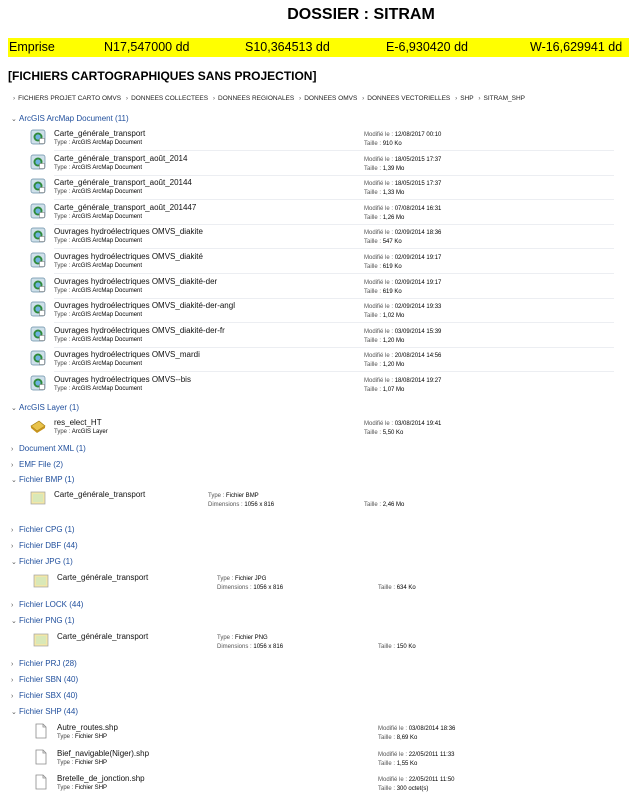 This screenshot has width=642, height=803. I want to click on file-modified: Modifié le : 22/05/2011 11:50, so click(416, 780).